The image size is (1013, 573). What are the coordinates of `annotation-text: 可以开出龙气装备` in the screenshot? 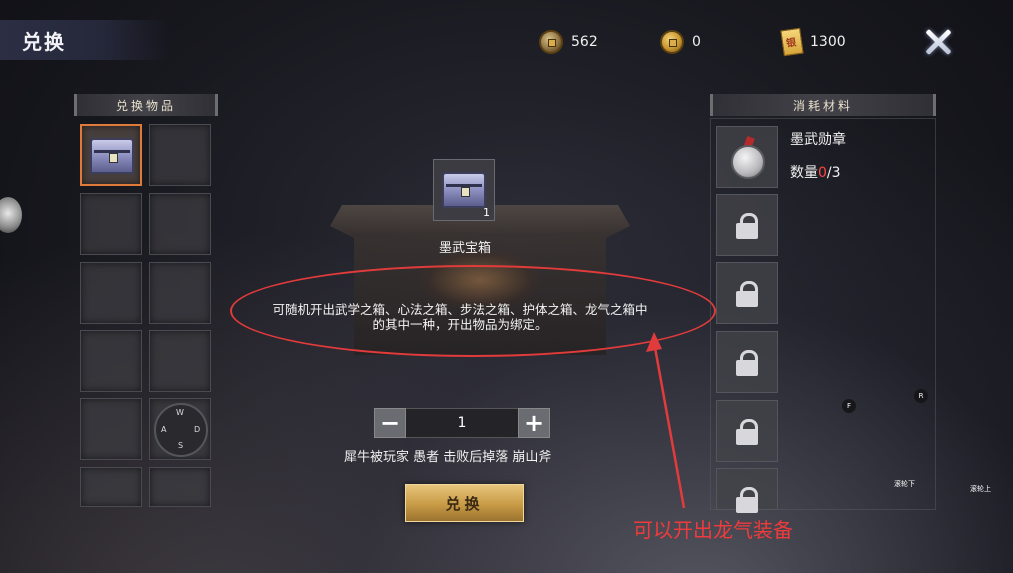 It's located at (713, 530).